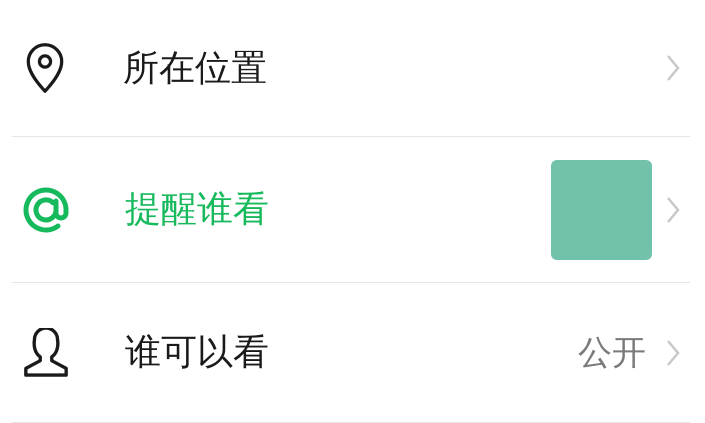 The image size is (705, 423). What do you see at coordinates (612, 353) in the screenshot?
I see `row-value: 公开` at bounding box center [612, 353].